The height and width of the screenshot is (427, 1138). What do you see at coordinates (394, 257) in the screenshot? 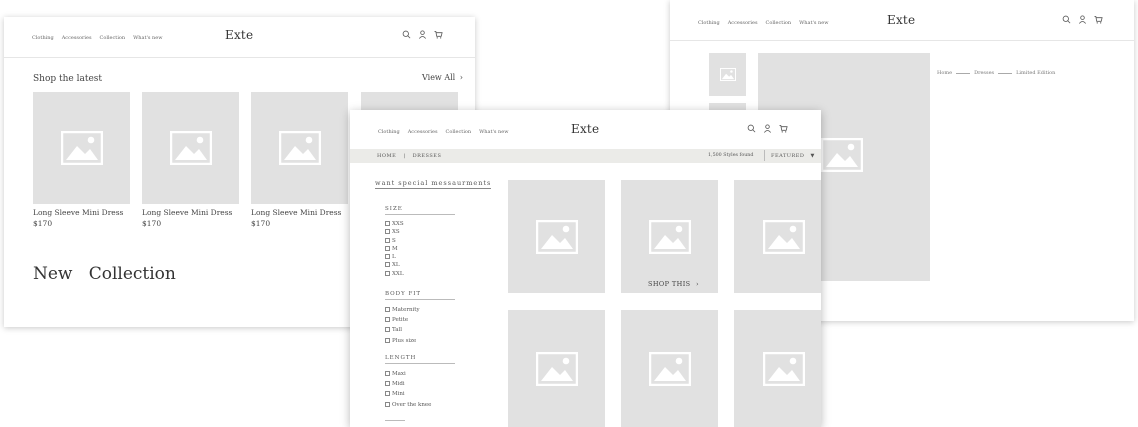
I see `filter-option: L` at bounding box center [394, 257].